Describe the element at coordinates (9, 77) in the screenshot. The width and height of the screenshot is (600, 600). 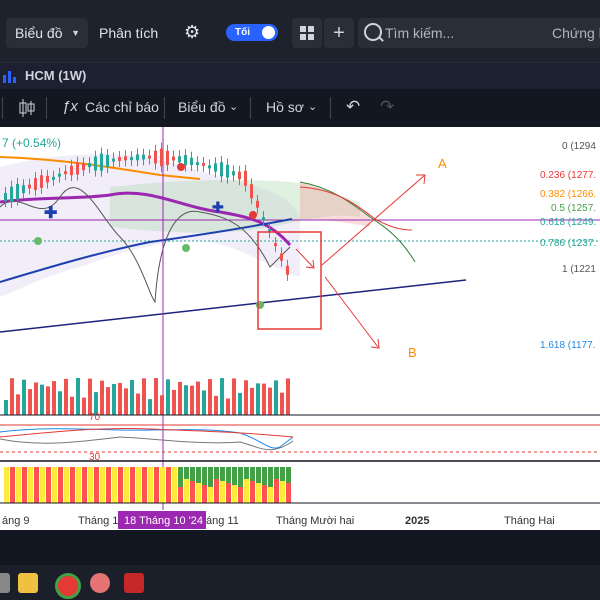
I see `bar-chart-icon` at that location.